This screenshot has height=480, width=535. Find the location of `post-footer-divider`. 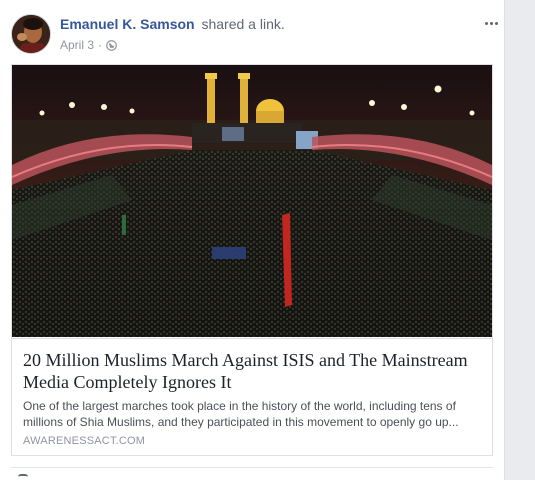

post-footer-divider is located at coordinates (252, 467).